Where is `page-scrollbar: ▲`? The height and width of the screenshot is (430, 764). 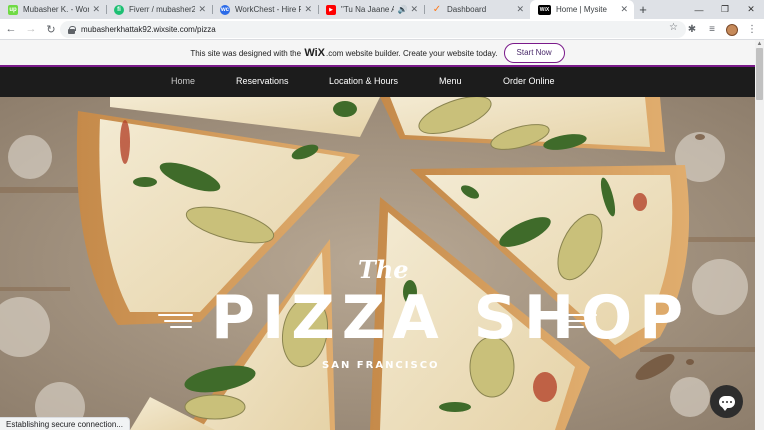 page-scrollbar: ▲ is located at coordinates (759, 235).